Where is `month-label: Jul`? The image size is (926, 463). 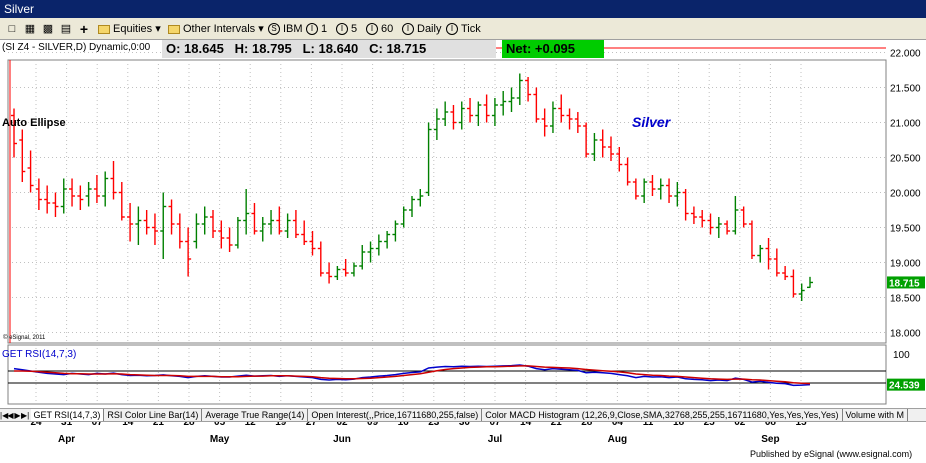 month-label: Jul is located at coordinates (495, 439).